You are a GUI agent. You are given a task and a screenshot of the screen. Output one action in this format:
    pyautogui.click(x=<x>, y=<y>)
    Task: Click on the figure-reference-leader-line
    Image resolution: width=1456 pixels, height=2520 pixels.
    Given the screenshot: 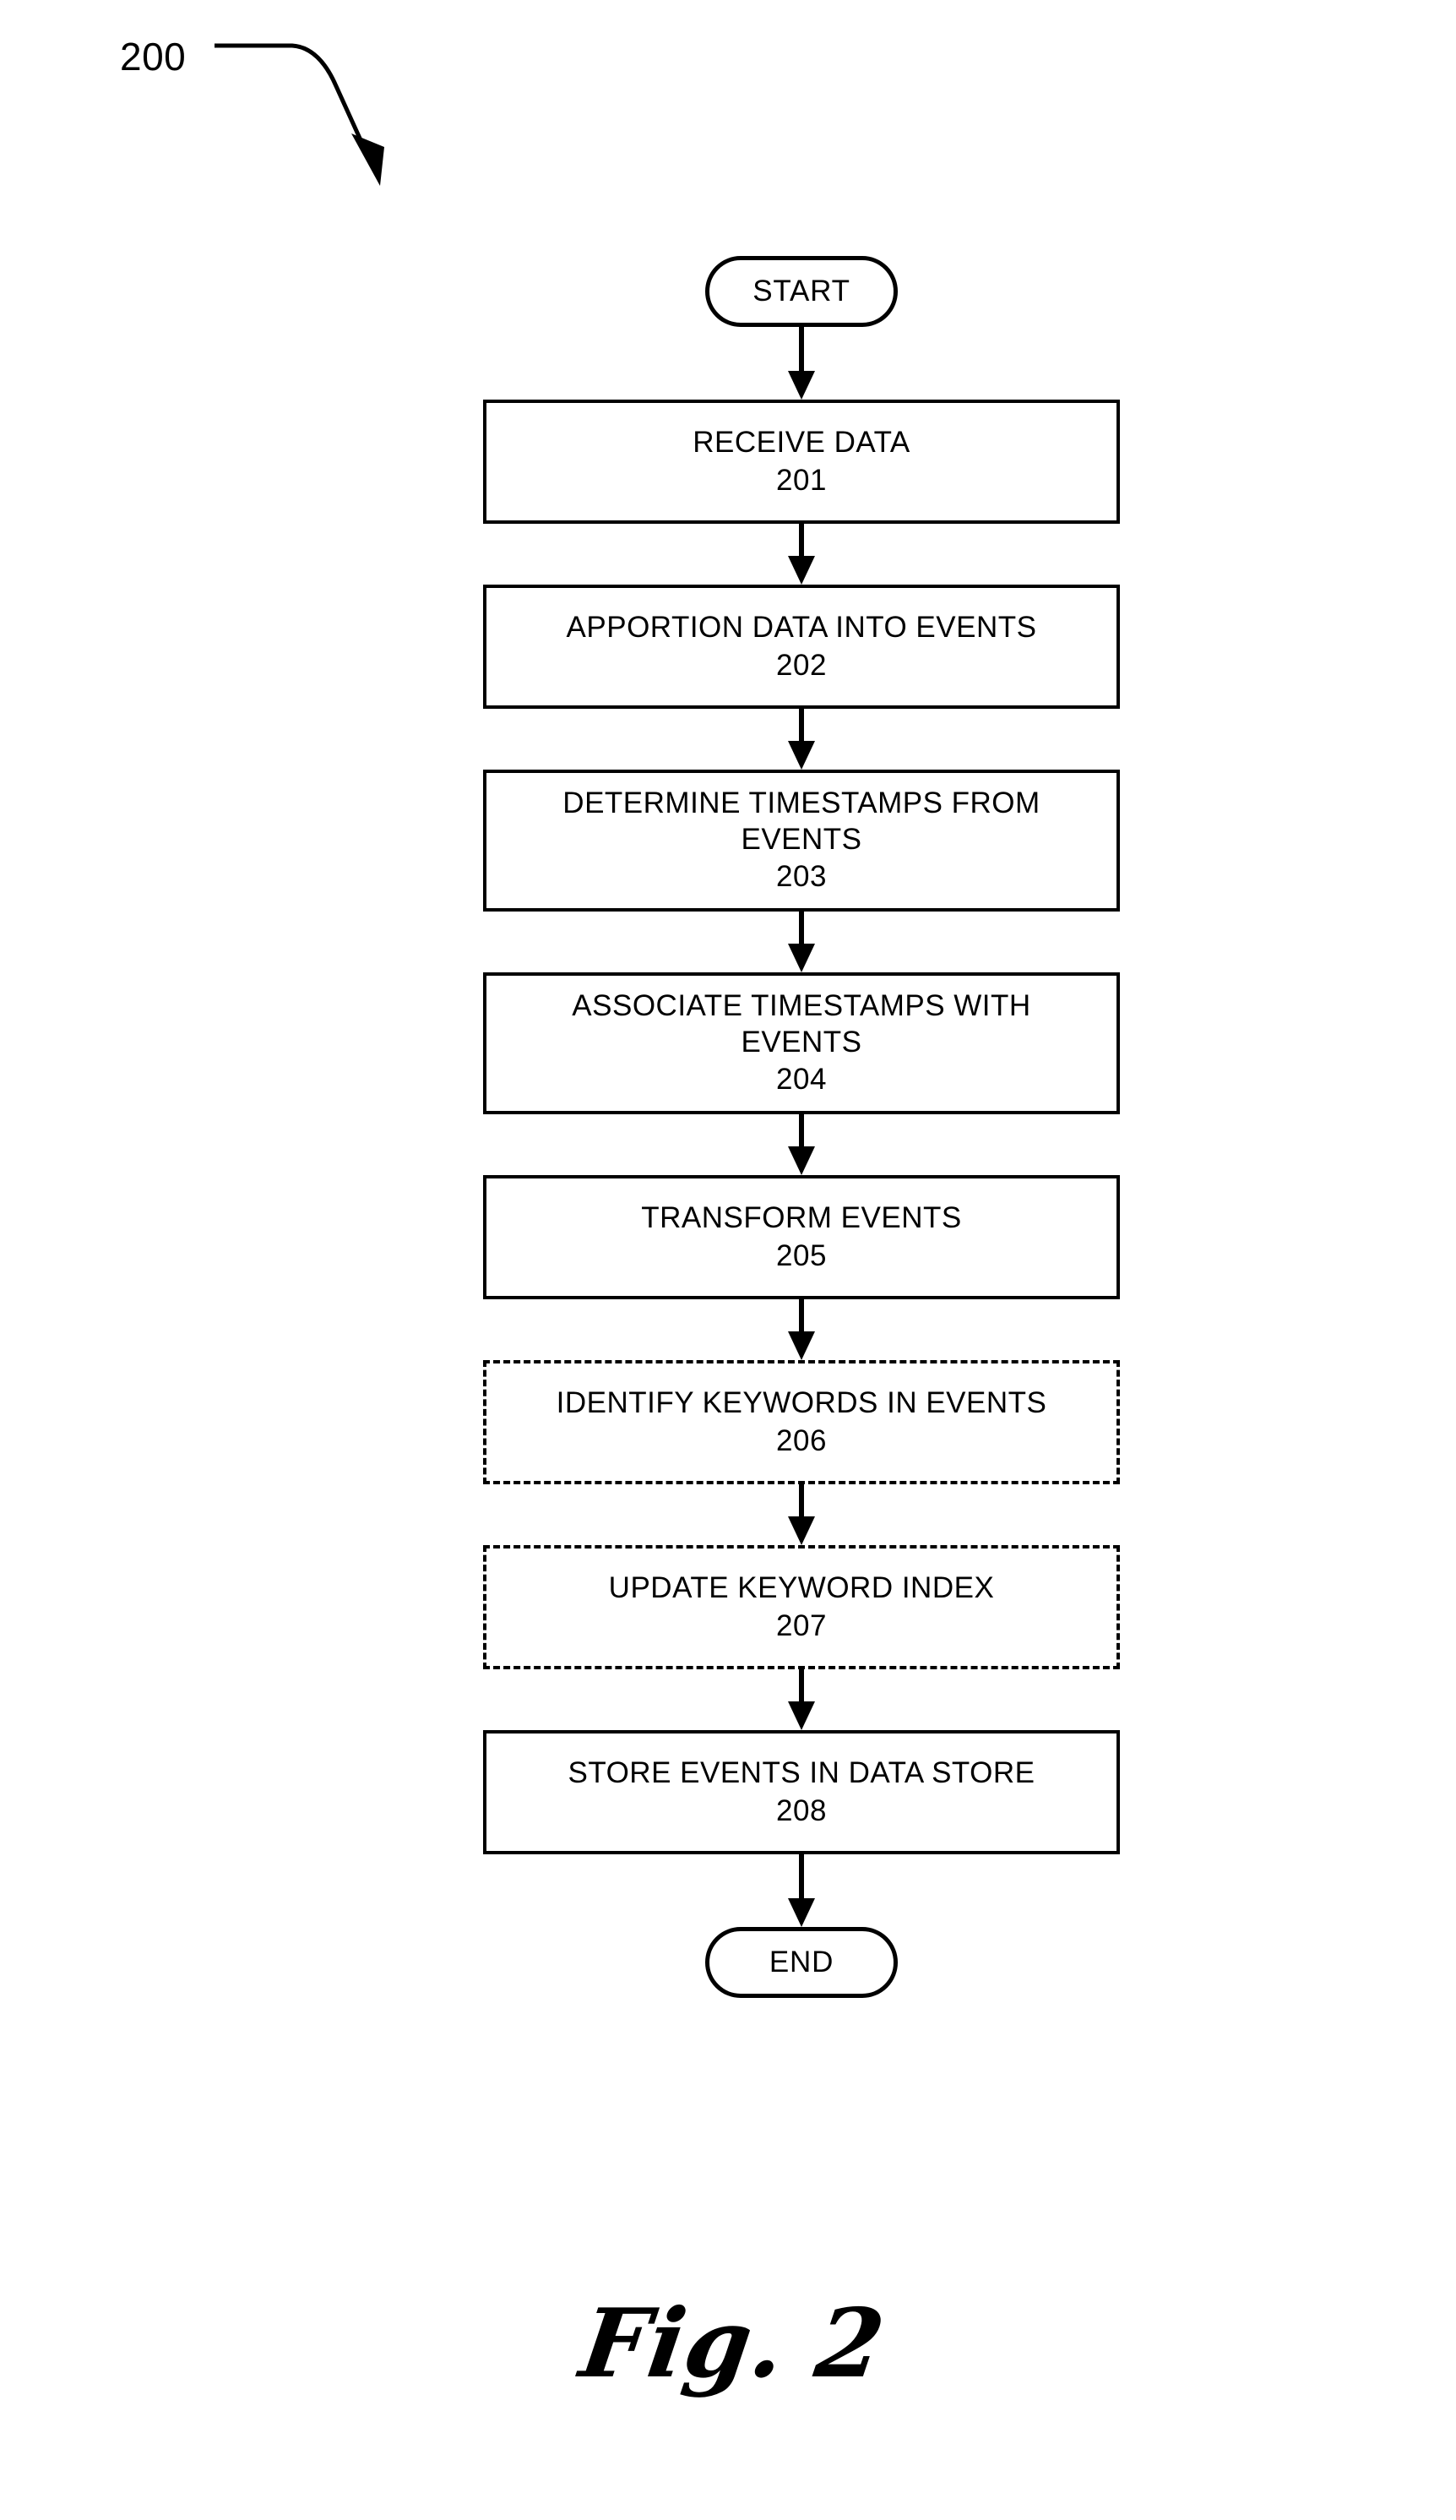 What is the action you would take?
    pyautogui.click(x=308, y=105)
    